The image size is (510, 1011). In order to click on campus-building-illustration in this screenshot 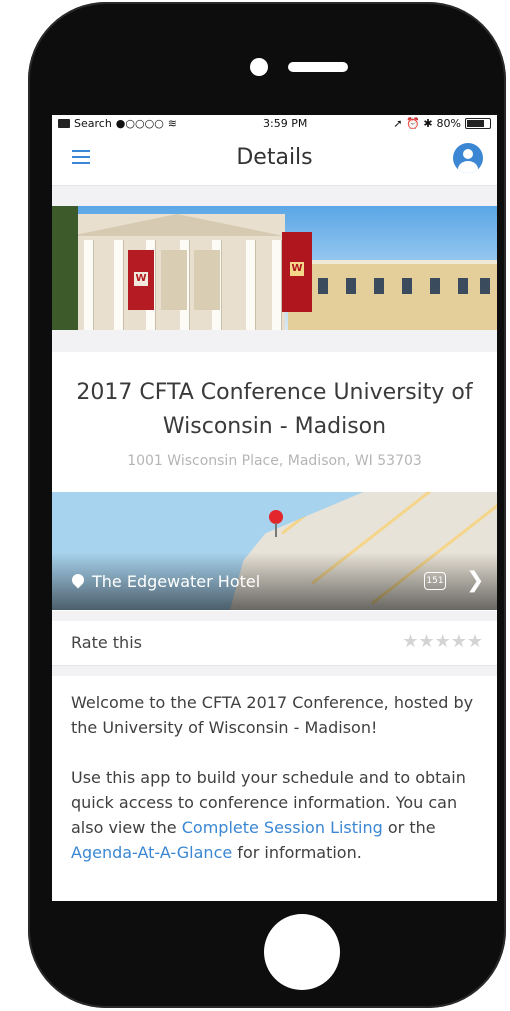, I will do `click(392, 297)`.